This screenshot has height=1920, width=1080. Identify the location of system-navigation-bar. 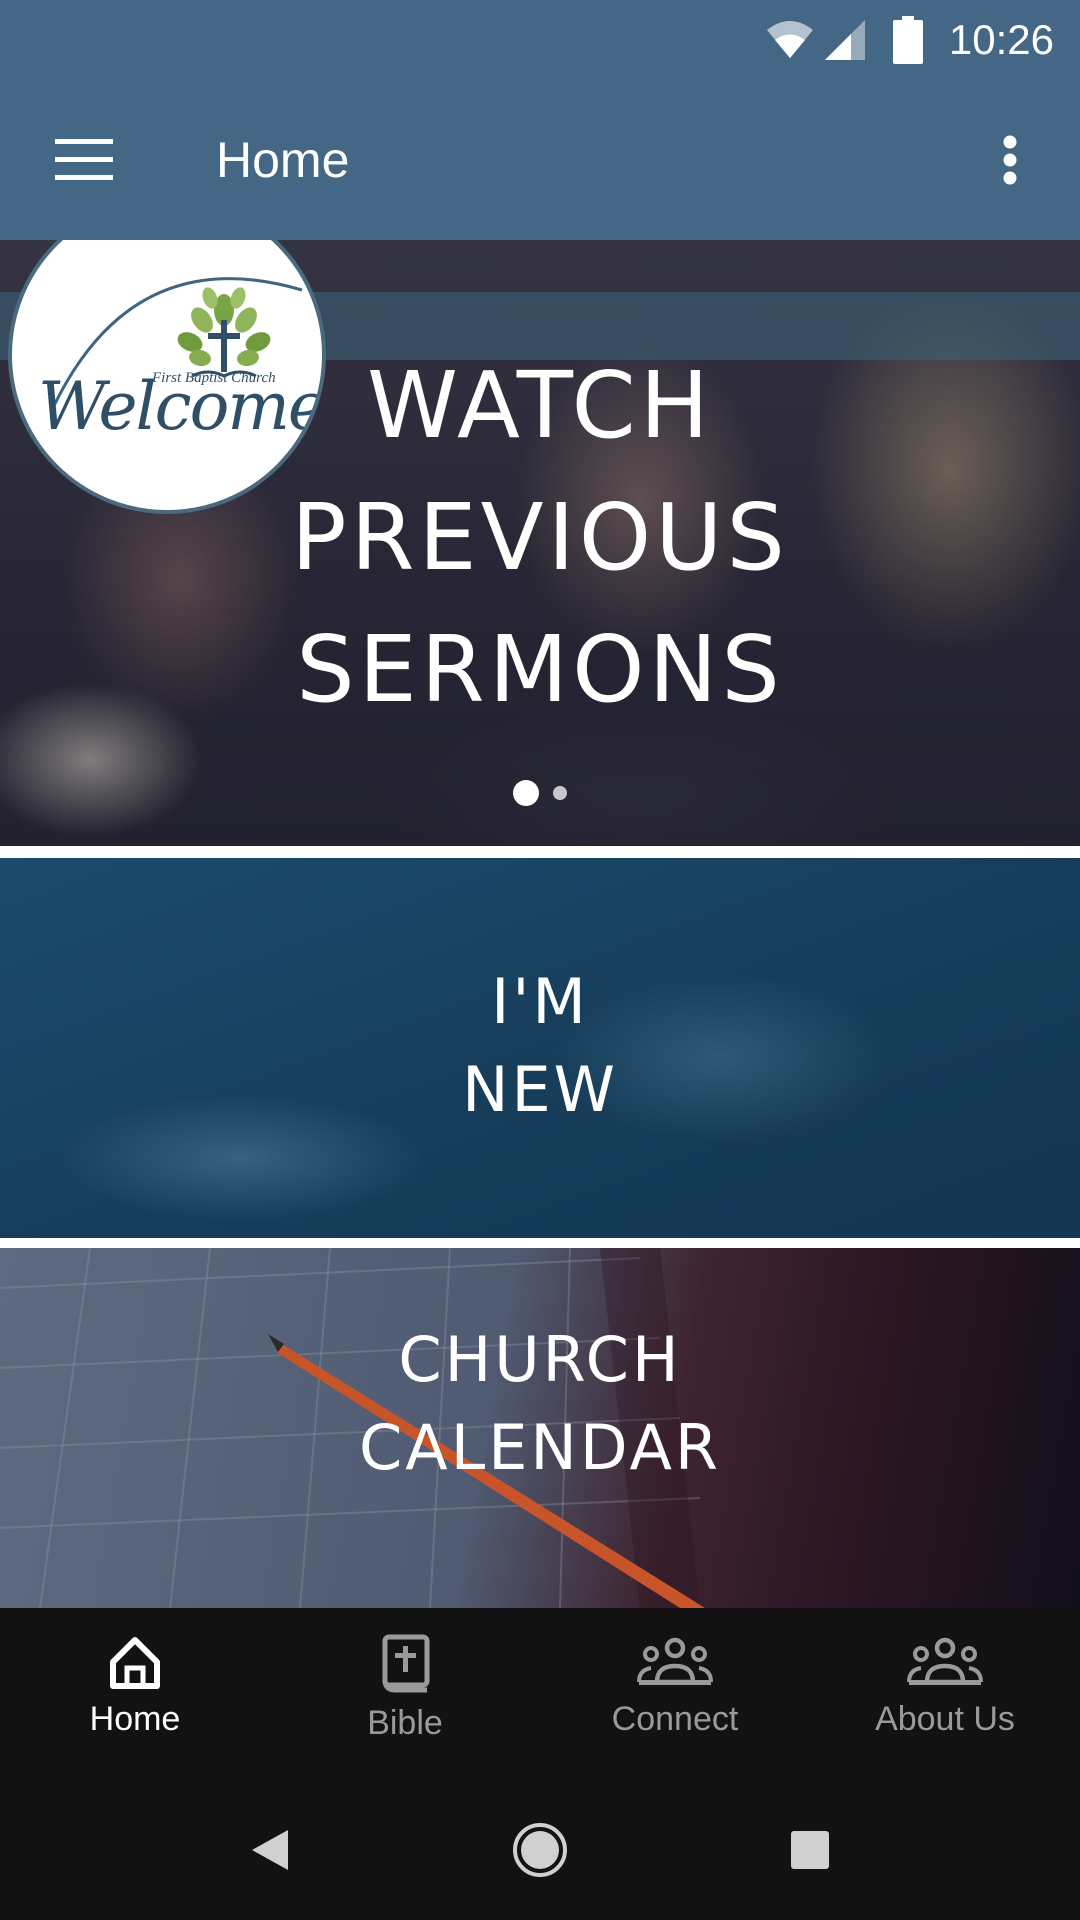
(540, 1850).